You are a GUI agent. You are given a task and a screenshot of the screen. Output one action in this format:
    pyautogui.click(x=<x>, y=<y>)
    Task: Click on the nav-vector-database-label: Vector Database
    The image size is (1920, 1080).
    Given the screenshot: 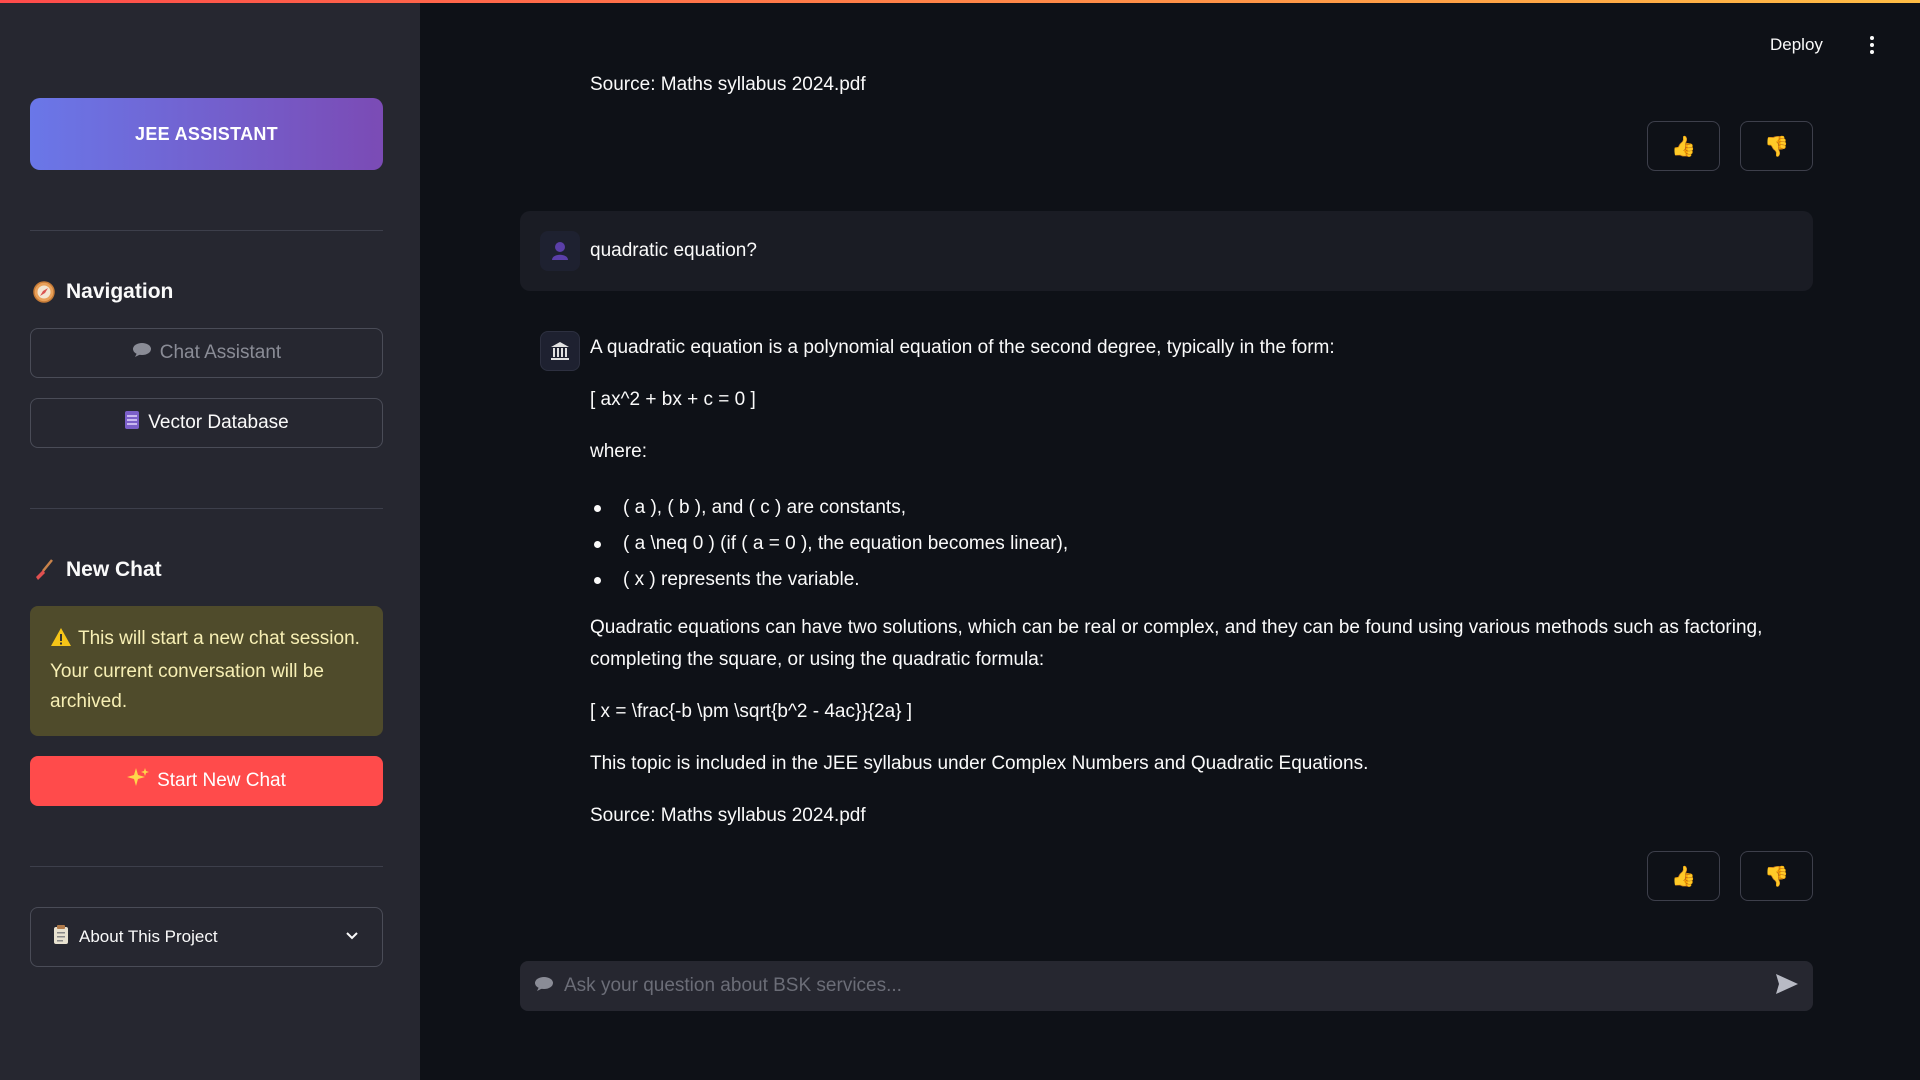 What is the action you would take?
    pyautogui.click(x=218, y=422)
    